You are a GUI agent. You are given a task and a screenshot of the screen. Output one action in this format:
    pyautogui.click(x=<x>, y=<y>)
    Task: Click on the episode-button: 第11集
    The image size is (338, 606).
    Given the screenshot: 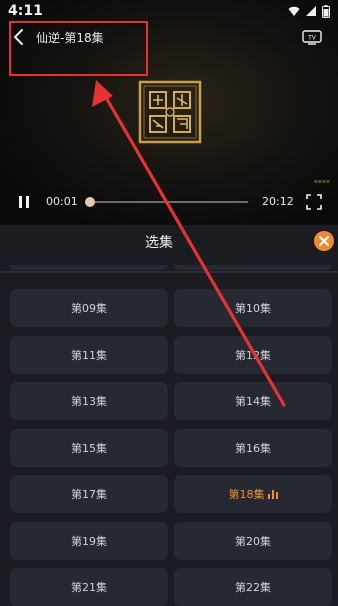 What is the action you would take?
    pyautogui.click(x=89, y=354)
    